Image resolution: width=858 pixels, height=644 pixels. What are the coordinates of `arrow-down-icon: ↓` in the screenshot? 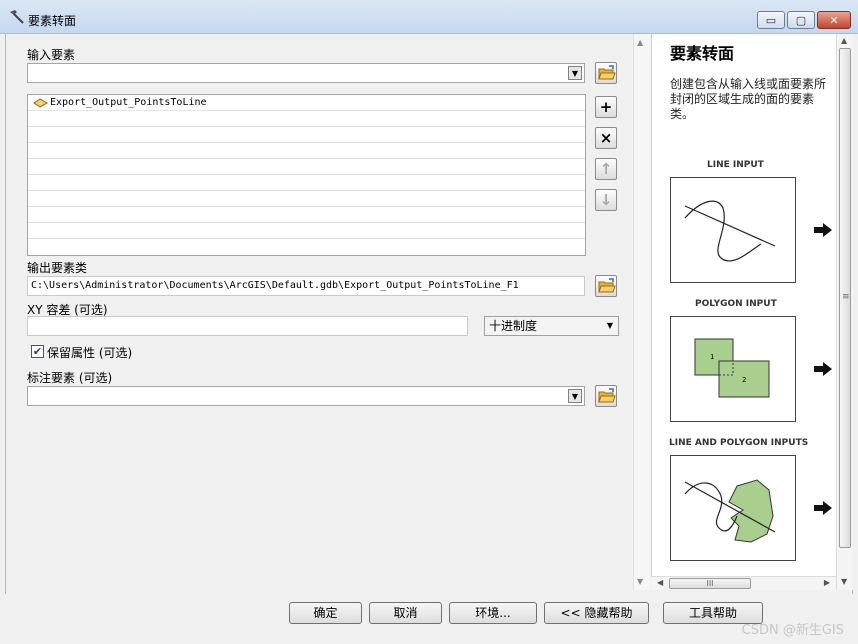 It's located at (606, 200).